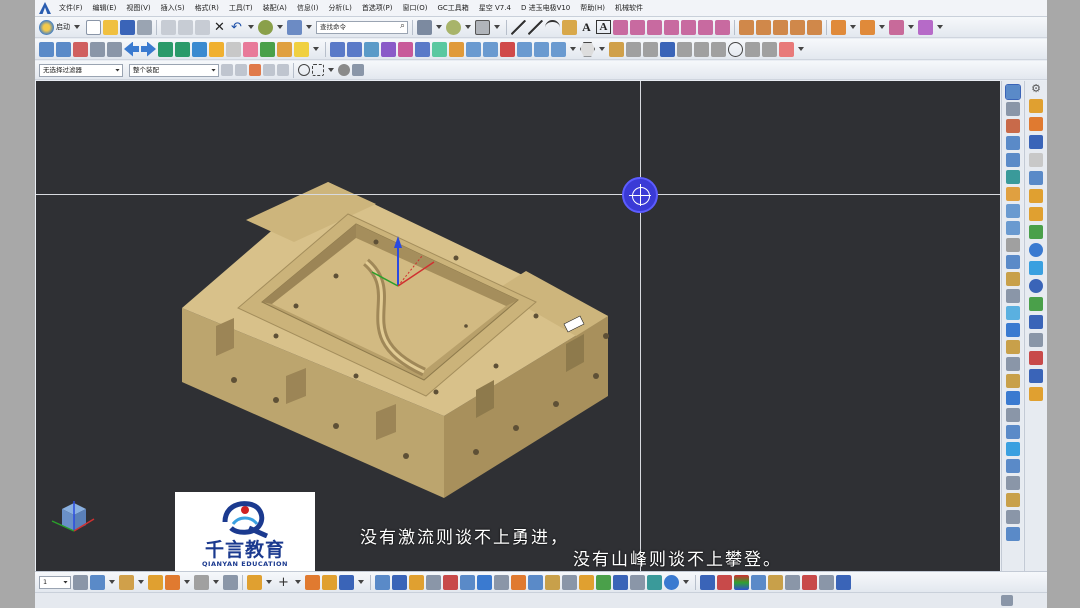 The width and height of the screenshot is (1080, 608). Describe the element at coordinates (304, 70) in the screenshot. I see `snap-point-icon` at that location.